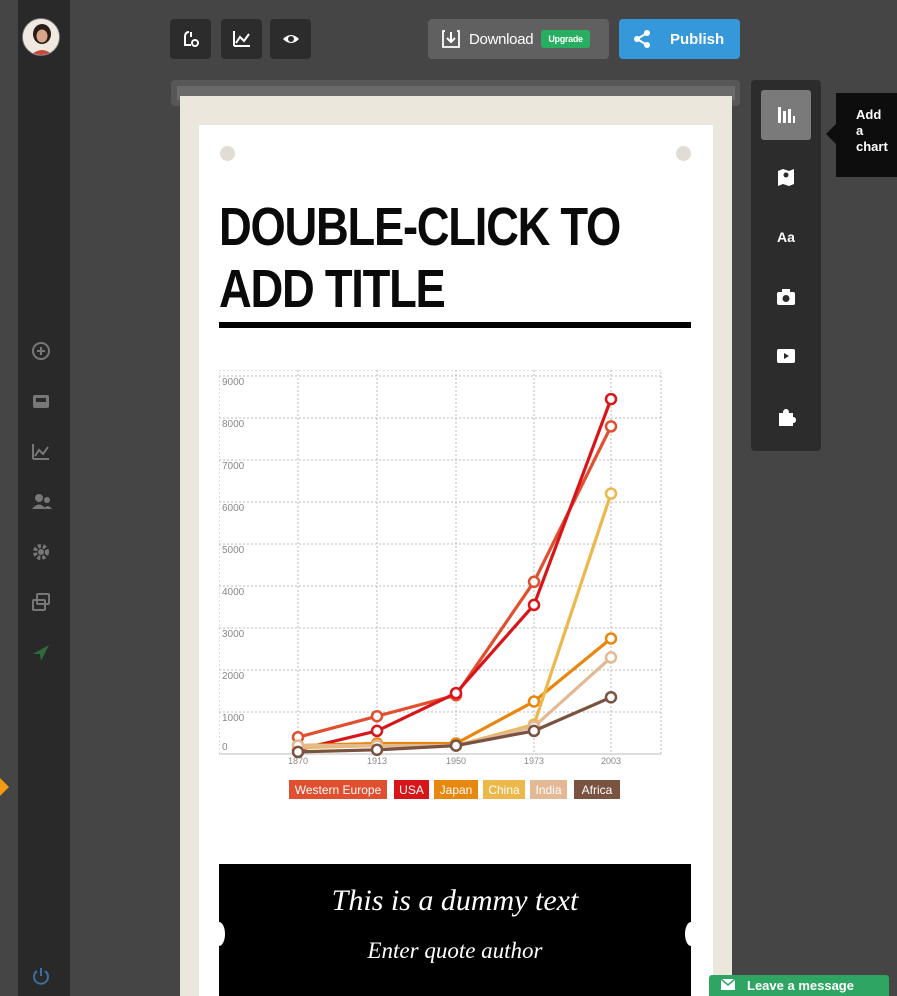 This screenshot has height=996, width=897. What do you see at coordinates (338, 790) in the screenshot?
I see `legend-label: Western Europe` at bounding box center [338, 790].